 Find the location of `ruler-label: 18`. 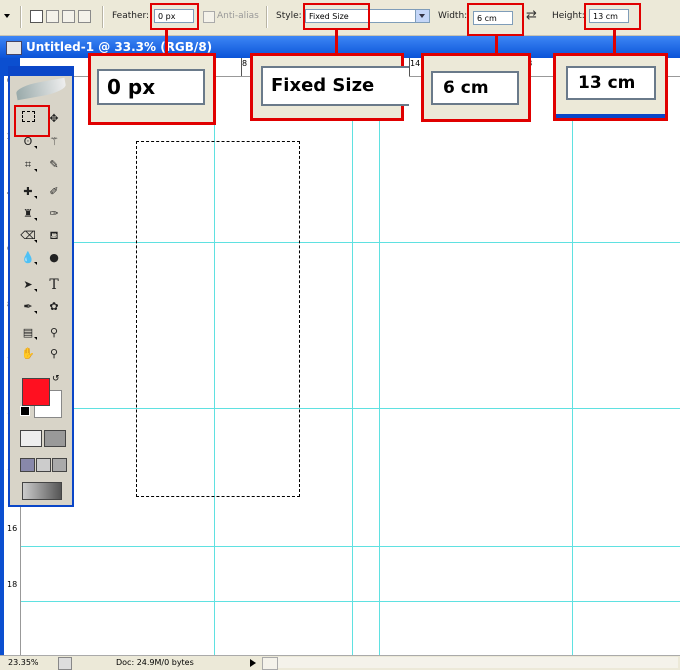

ruler-label: 18 is located at coordinates (12, 584).